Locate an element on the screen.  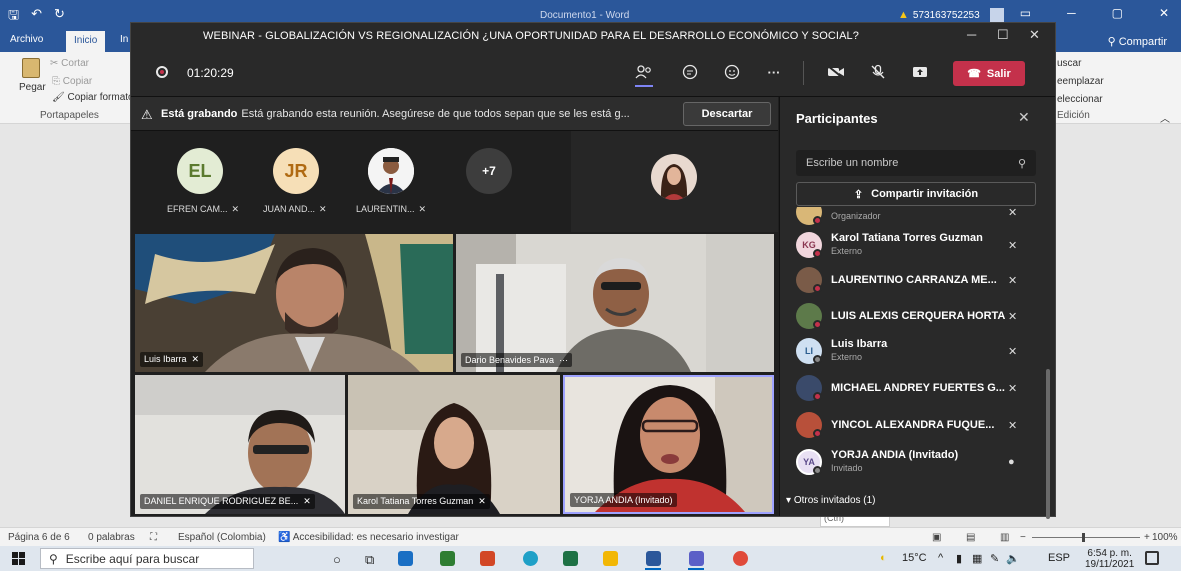
panel-scrollbar is located at coordinates (1048, 444).